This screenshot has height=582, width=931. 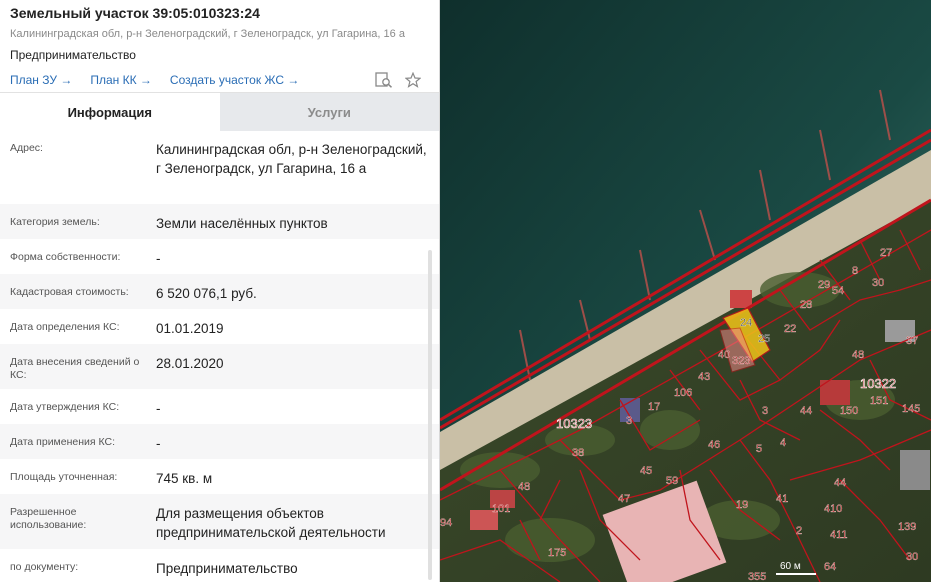 I want to click on quarter-label: 10323, so click(x=574, y=423).